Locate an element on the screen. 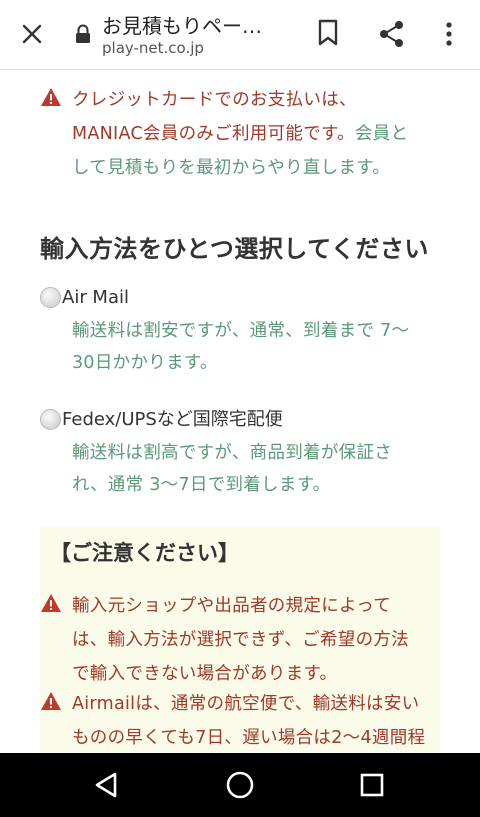  caution-item-line2: ものの早くても7日、遅い場合は2〜4週間程 is located at coordinates (249, 738).